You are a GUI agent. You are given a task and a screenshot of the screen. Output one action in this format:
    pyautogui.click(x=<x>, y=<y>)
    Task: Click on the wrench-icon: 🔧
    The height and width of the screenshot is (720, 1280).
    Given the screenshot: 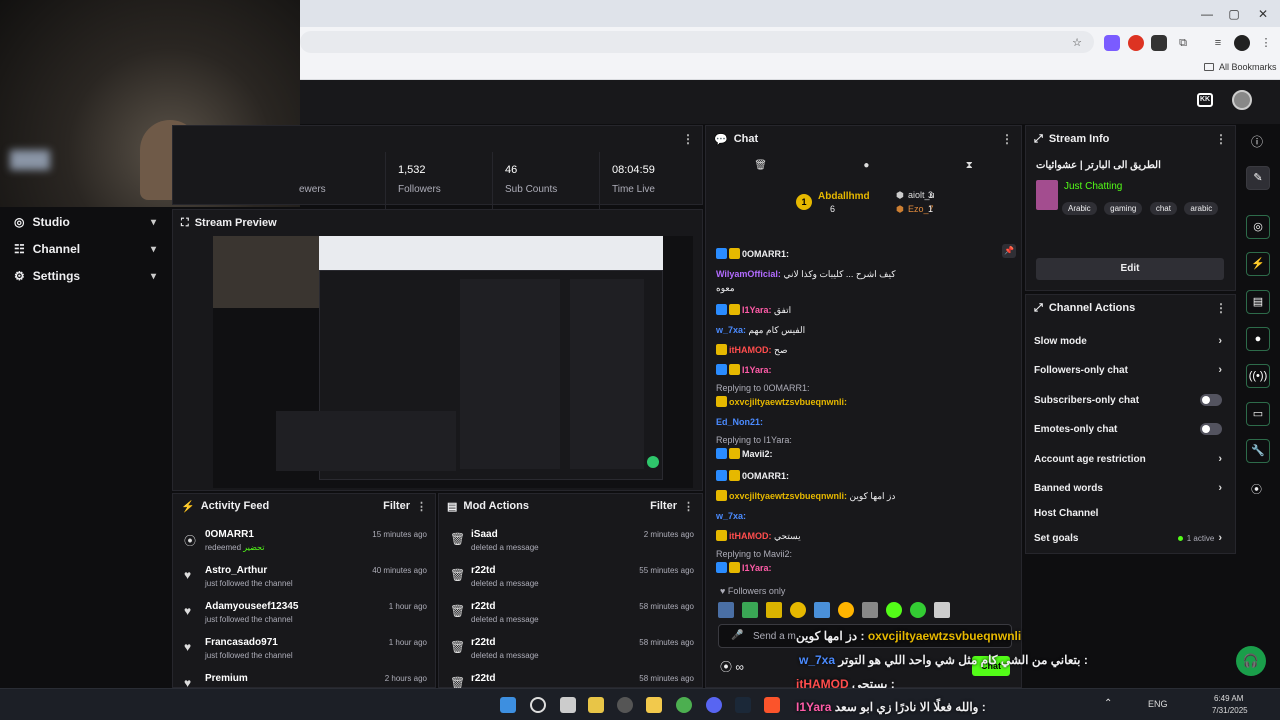 What is the action you would take?
    pyautogui.click(x=1258, y=451)
    